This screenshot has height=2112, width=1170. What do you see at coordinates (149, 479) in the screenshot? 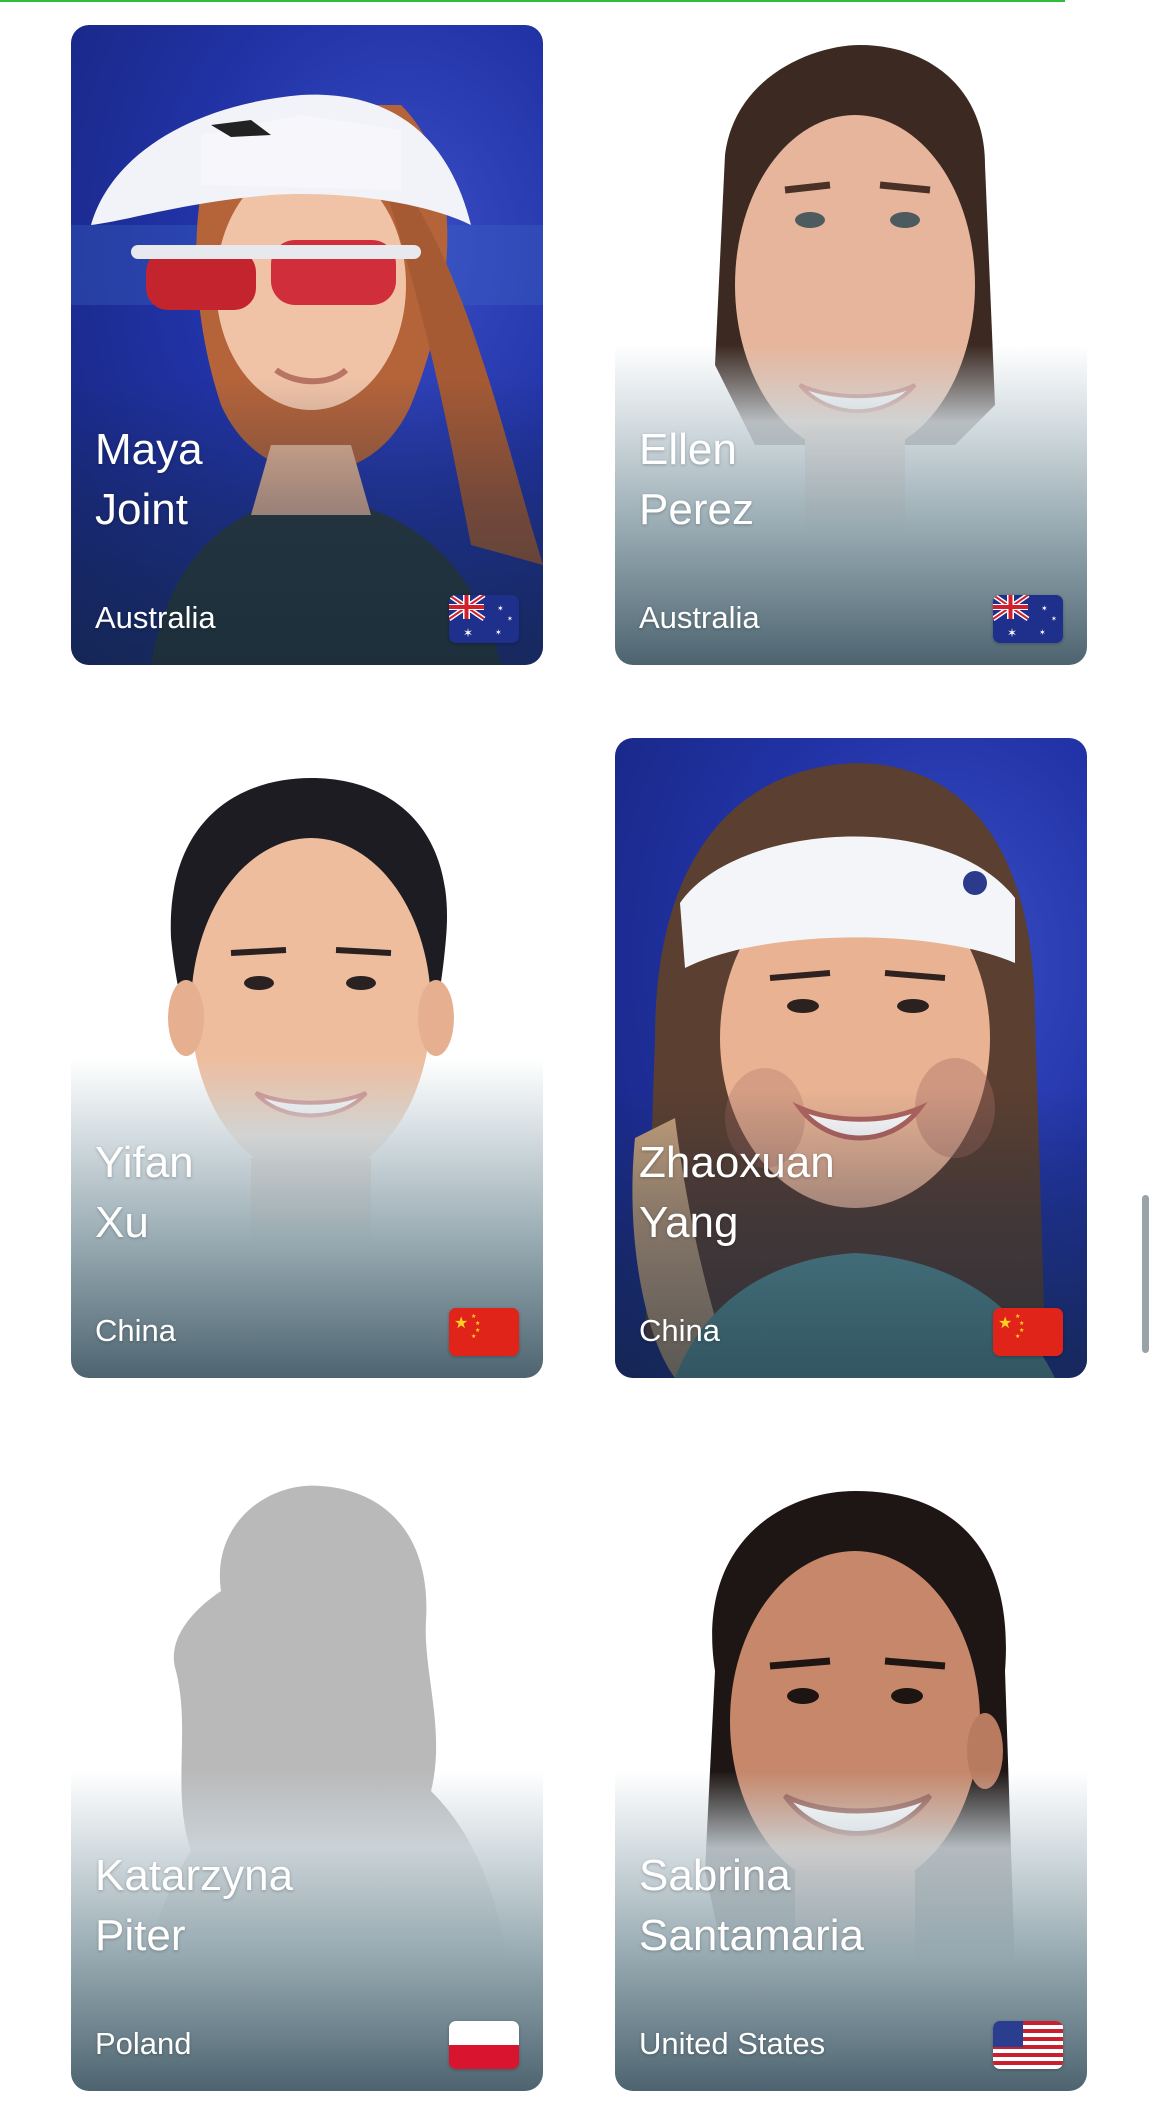
I see `player-name: Maya Joint` at bounding box center [149, 479].